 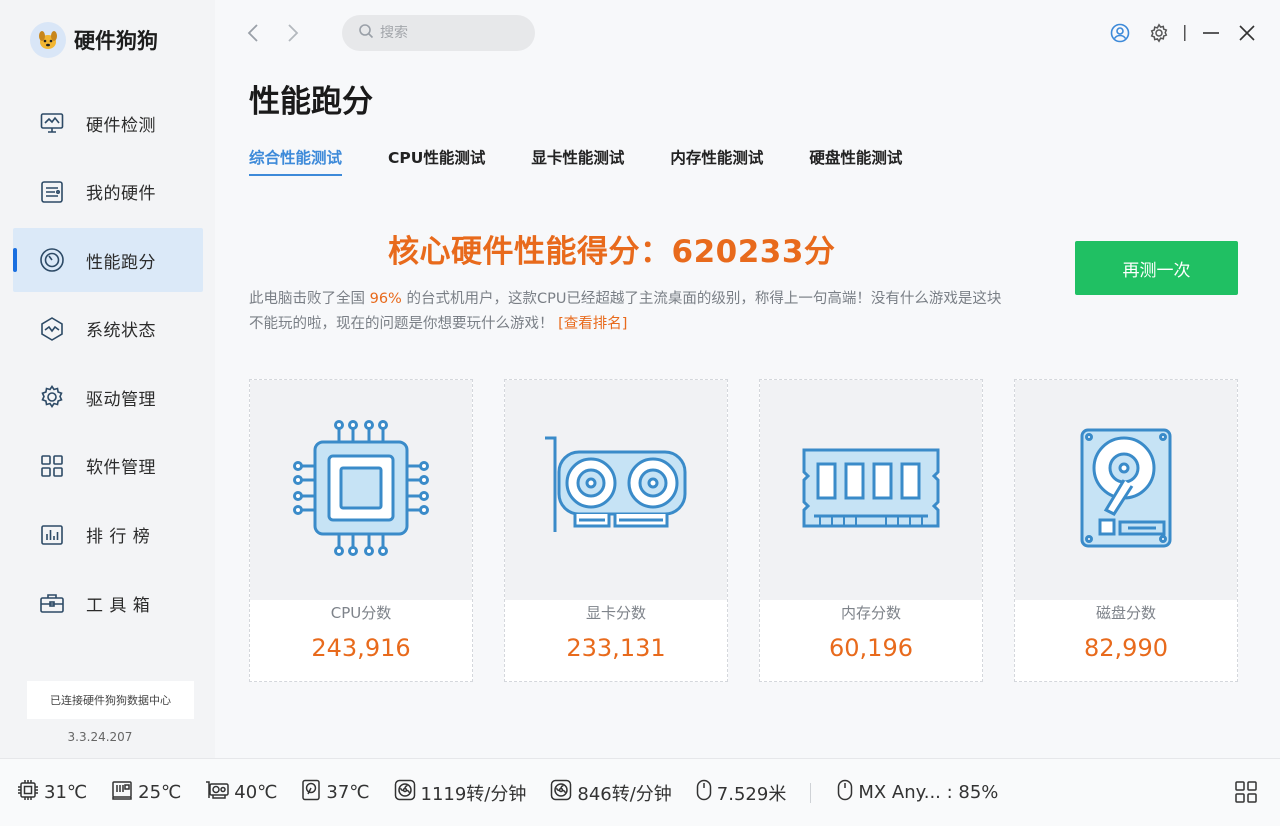 What do you see at coordinates (1125, 613) in the screenshot?
I see `disk-score-label: 磁盘分数` at bounding box center [1125, 613].